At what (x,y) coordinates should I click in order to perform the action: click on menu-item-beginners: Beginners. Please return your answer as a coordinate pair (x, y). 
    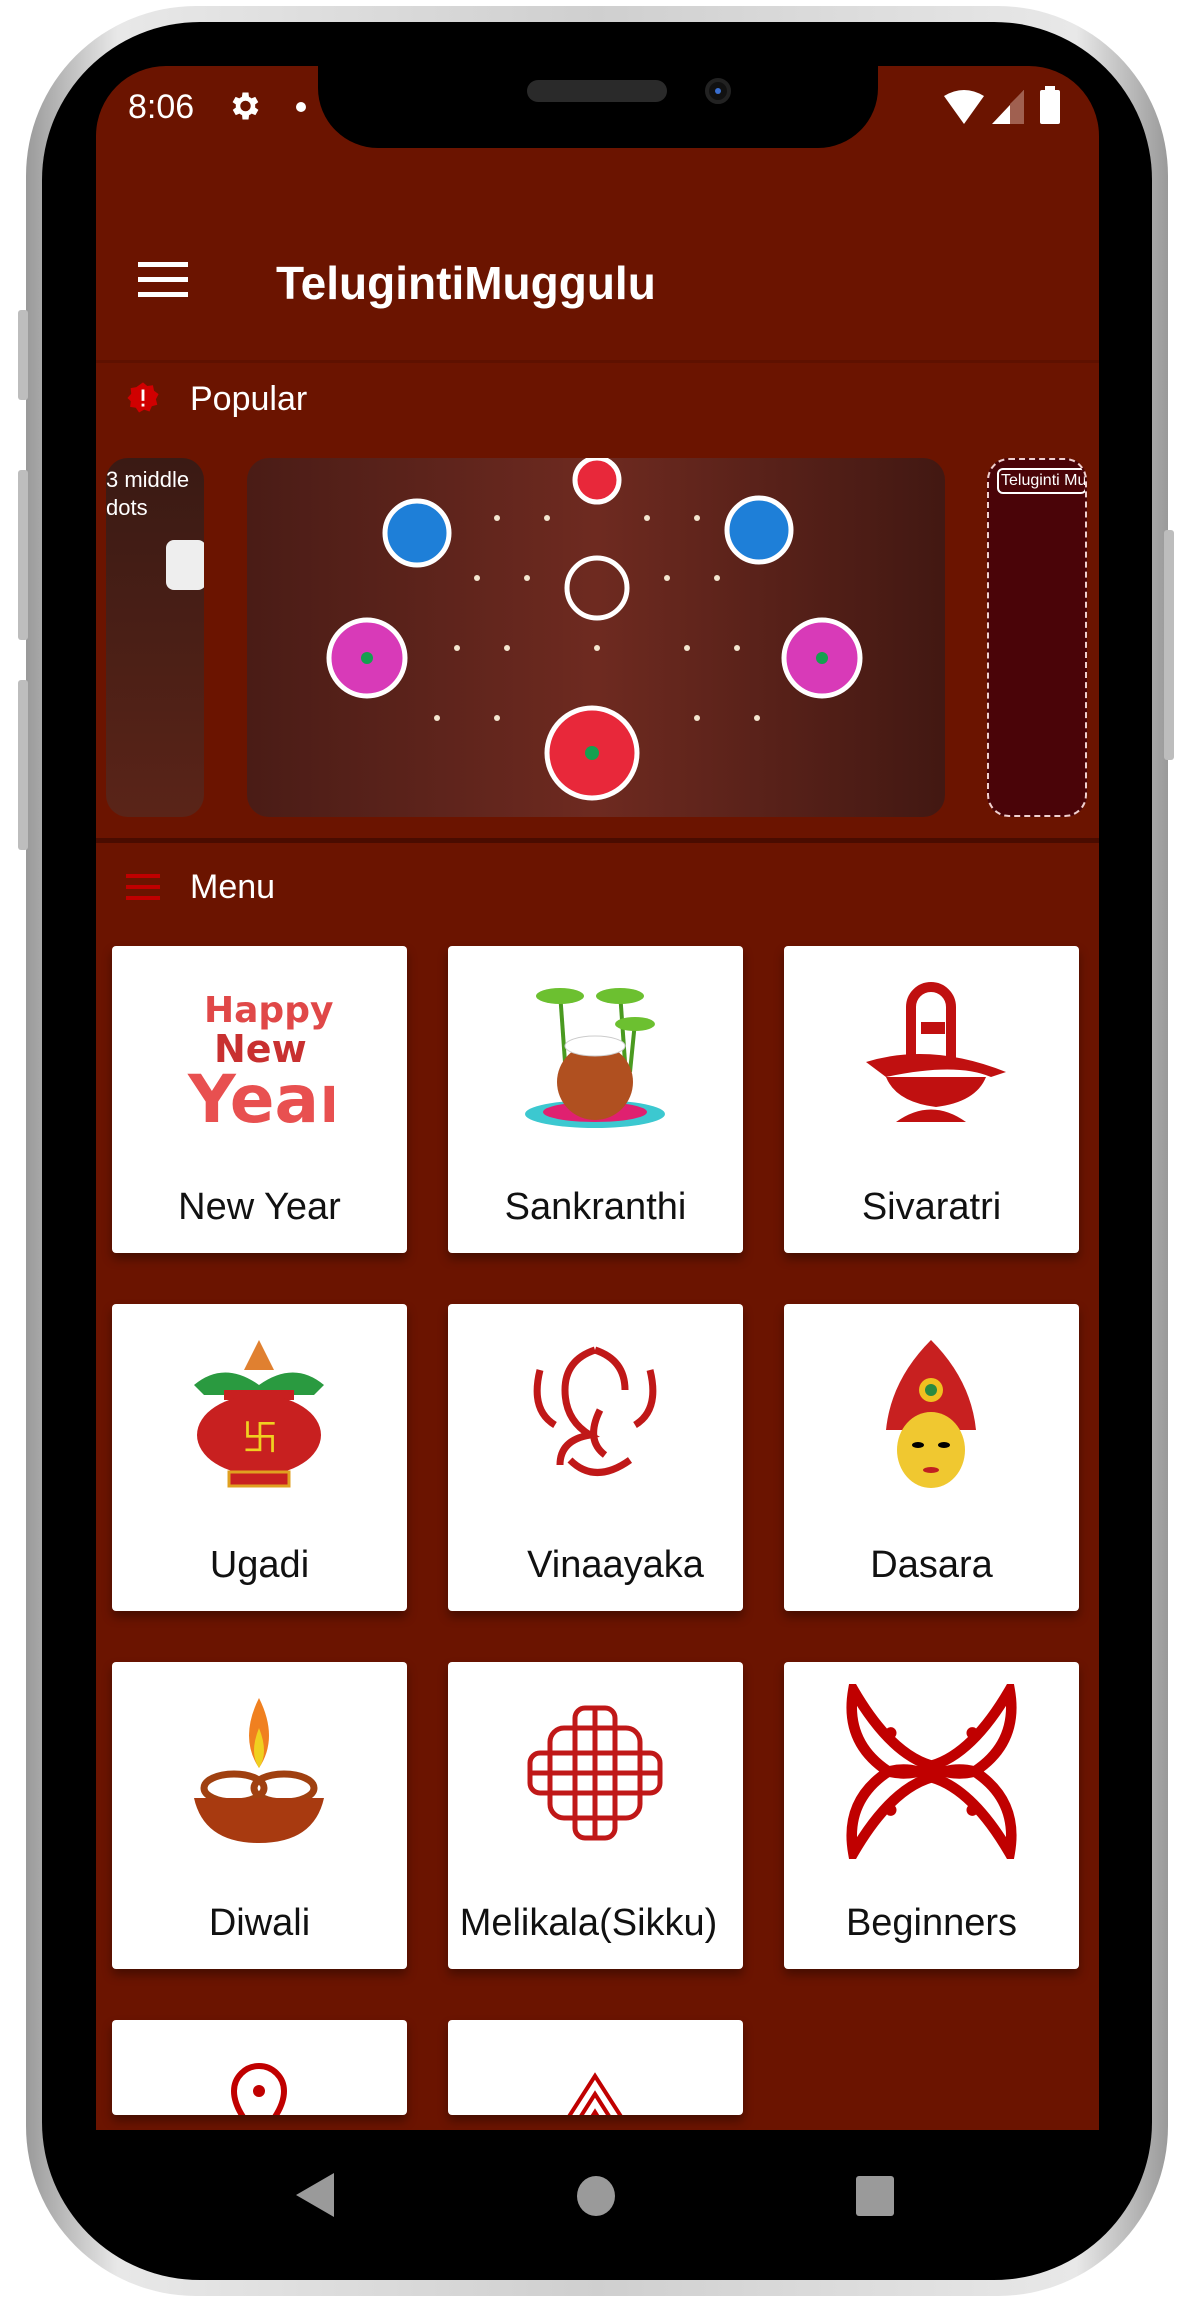
    Looking at the image, I should click on (931, 1815).